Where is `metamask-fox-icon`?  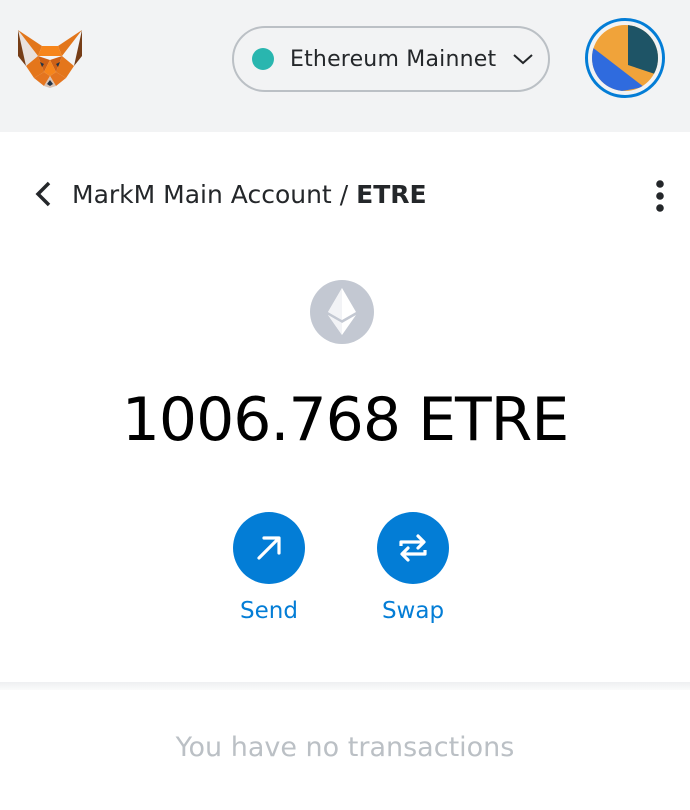 metamask-fox-icon is located at coordinates (50, 59).